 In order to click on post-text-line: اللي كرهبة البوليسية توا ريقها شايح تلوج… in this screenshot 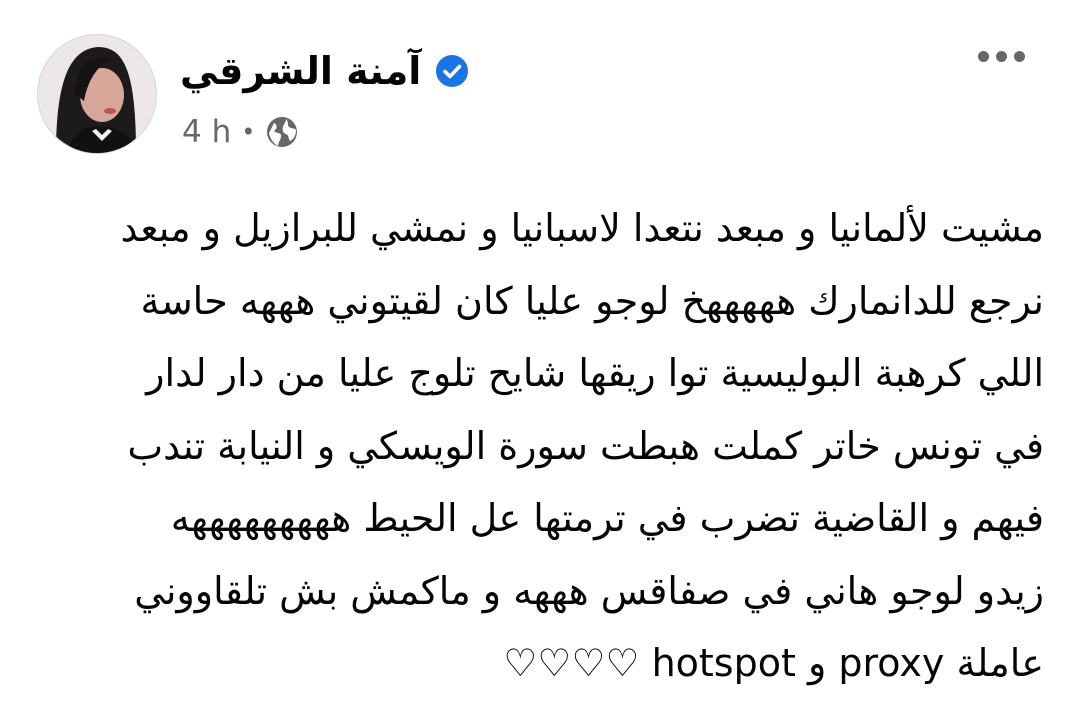, I will do `click(595, 373)`.